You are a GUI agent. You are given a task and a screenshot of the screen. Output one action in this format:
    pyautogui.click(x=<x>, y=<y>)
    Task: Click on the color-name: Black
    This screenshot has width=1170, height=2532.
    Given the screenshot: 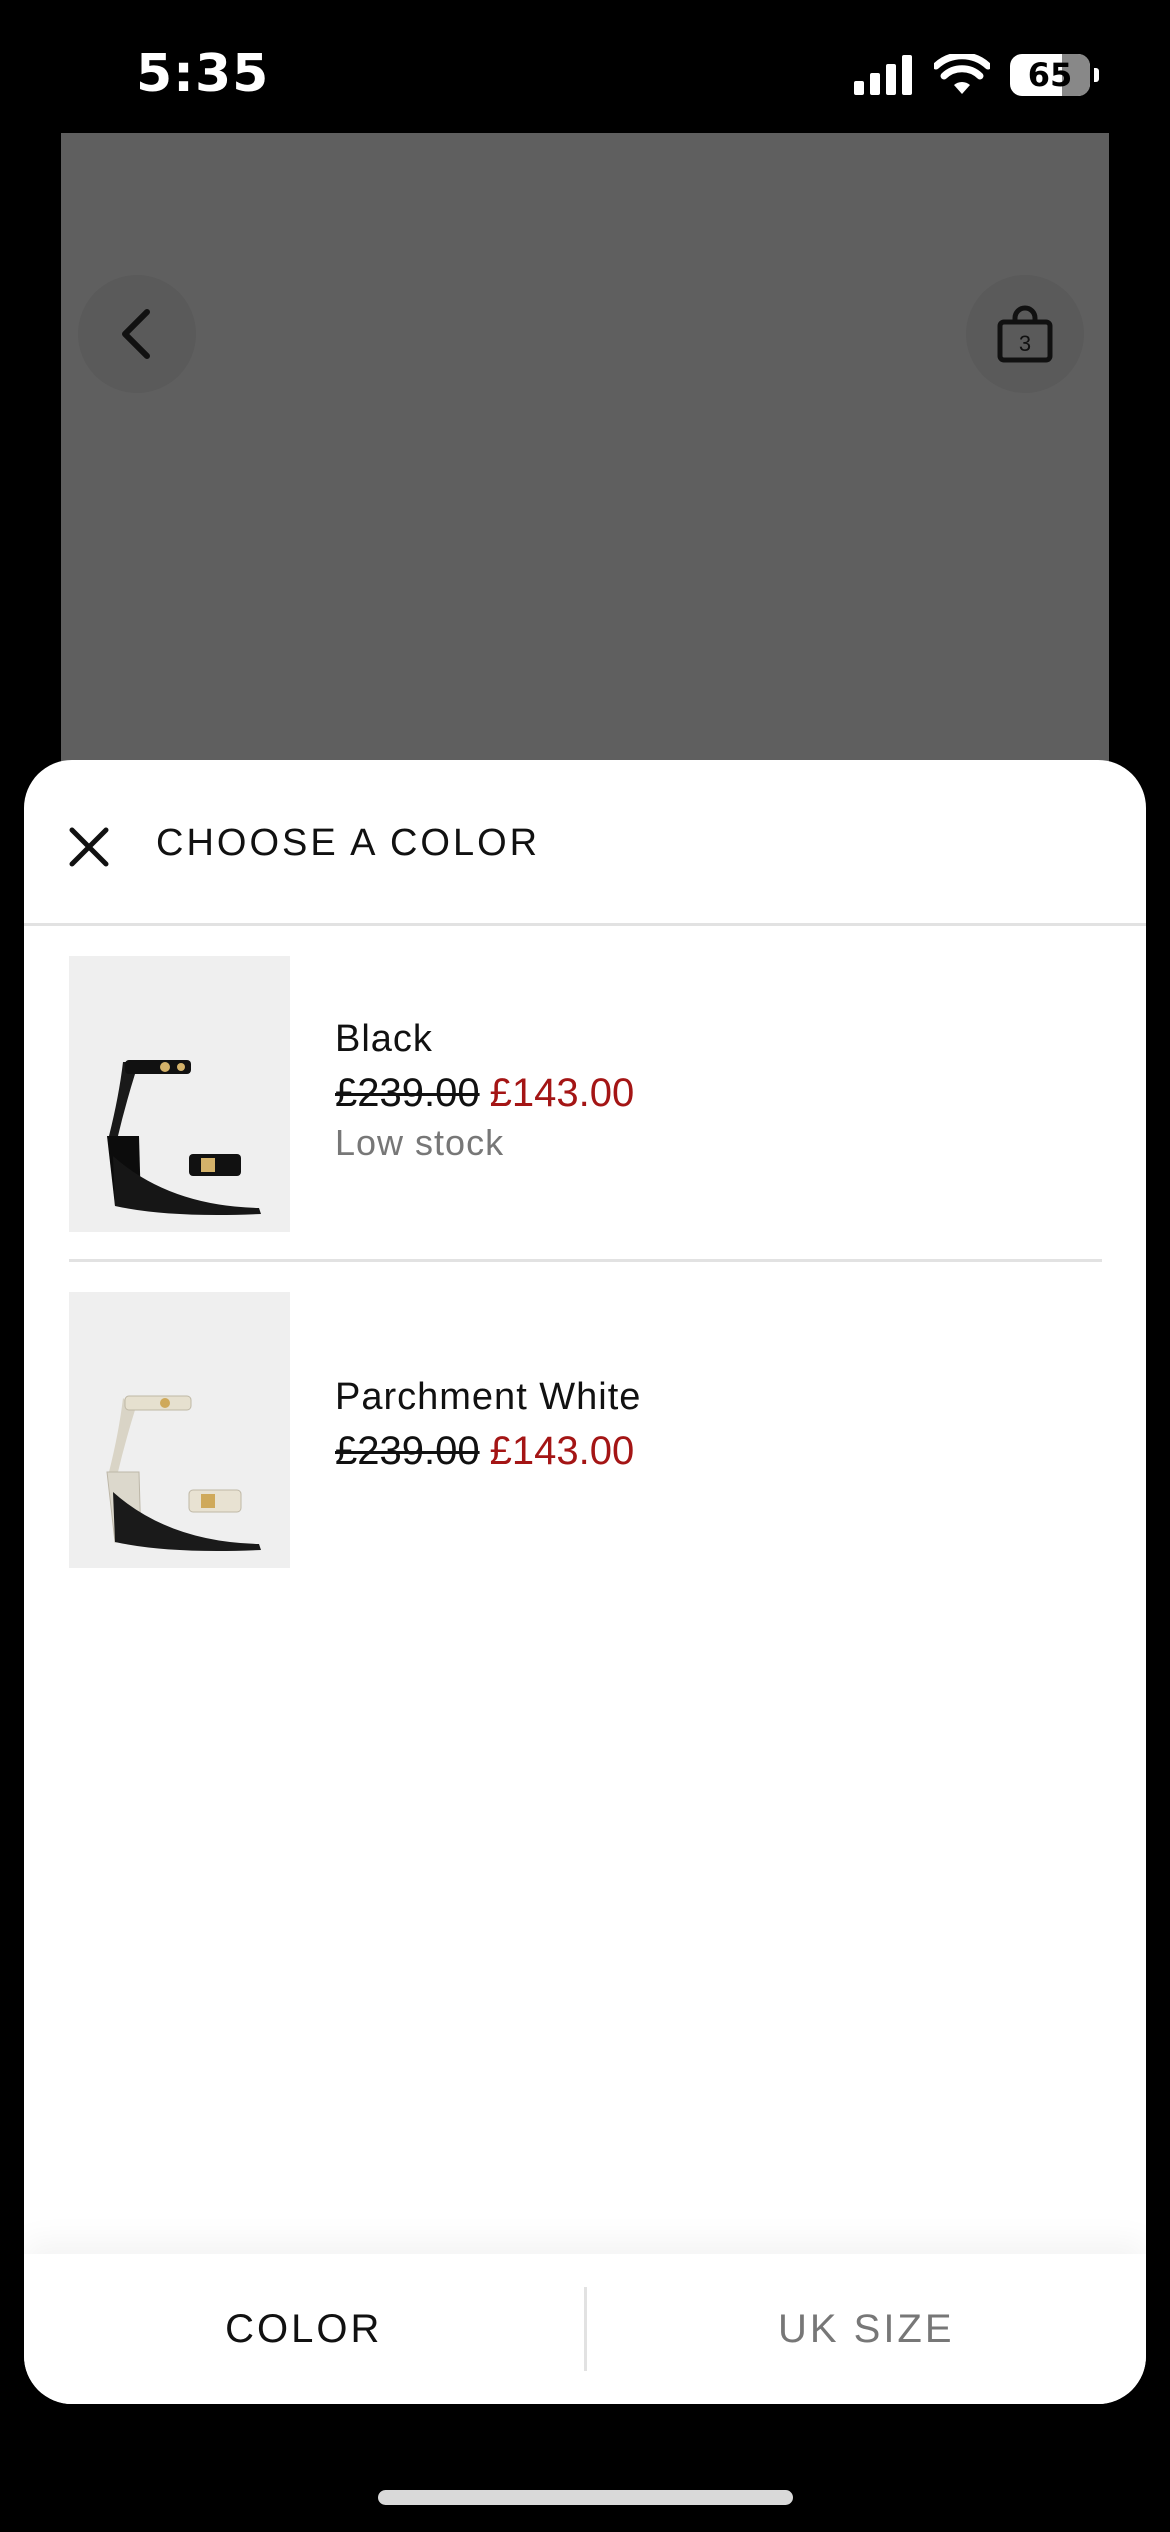 What is the action you would take?
    pyautogui.click(x=384, y=1039)
    